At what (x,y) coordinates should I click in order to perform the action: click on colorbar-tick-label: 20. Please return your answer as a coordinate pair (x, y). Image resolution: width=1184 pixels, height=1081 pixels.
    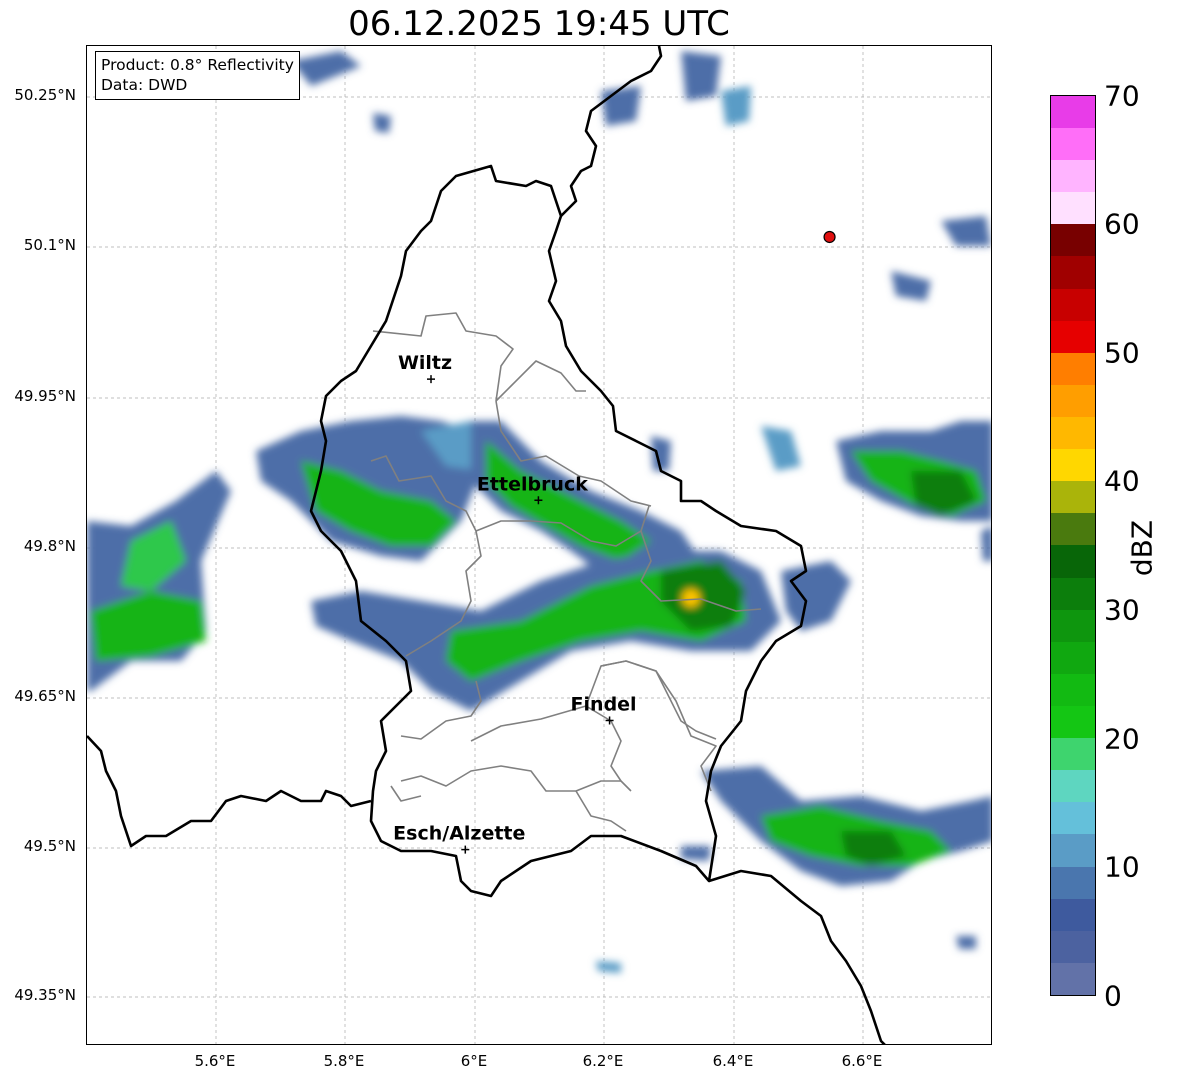
    Looking at the image, I should click on (1122, 739).